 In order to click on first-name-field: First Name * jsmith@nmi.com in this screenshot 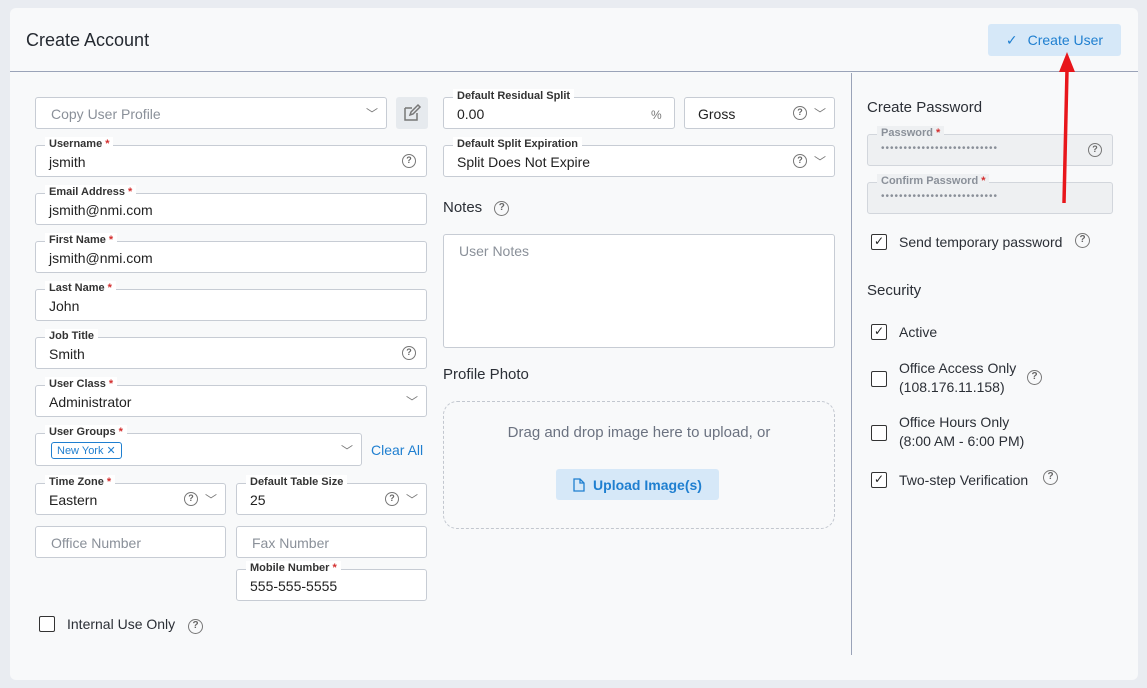, I will do `click(231, 253)`.